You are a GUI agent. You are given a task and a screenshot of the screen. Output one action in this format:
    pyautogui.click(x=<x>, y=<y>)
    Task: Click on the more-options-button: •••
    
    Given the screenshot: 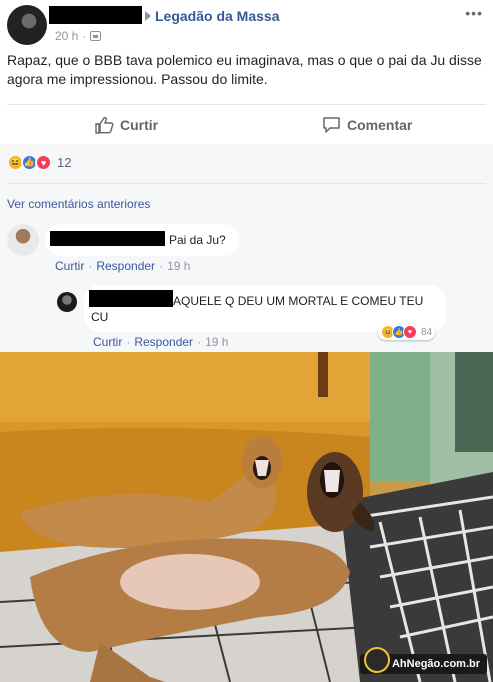 What is the action you would take?
    pyautogui.click(x=474, y=13)
    